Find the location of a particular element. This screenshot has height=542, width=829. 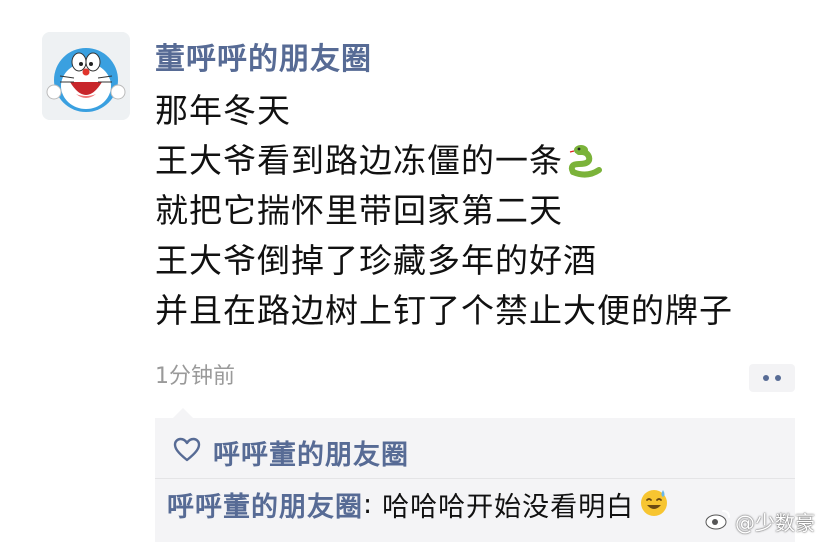

likes-row: 呼呼董的朋友圈 is located at coordinates (291, 452).